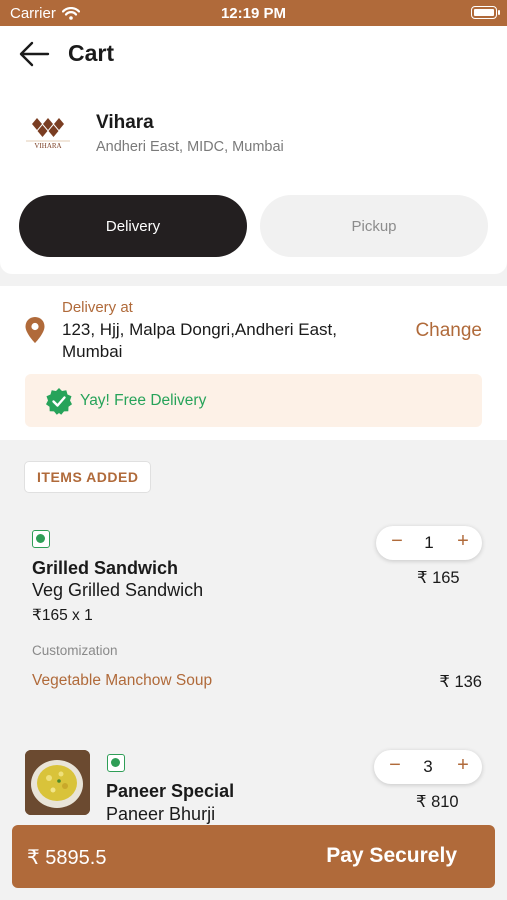  I want to click on change-address-button: Change, so click(448, 331).